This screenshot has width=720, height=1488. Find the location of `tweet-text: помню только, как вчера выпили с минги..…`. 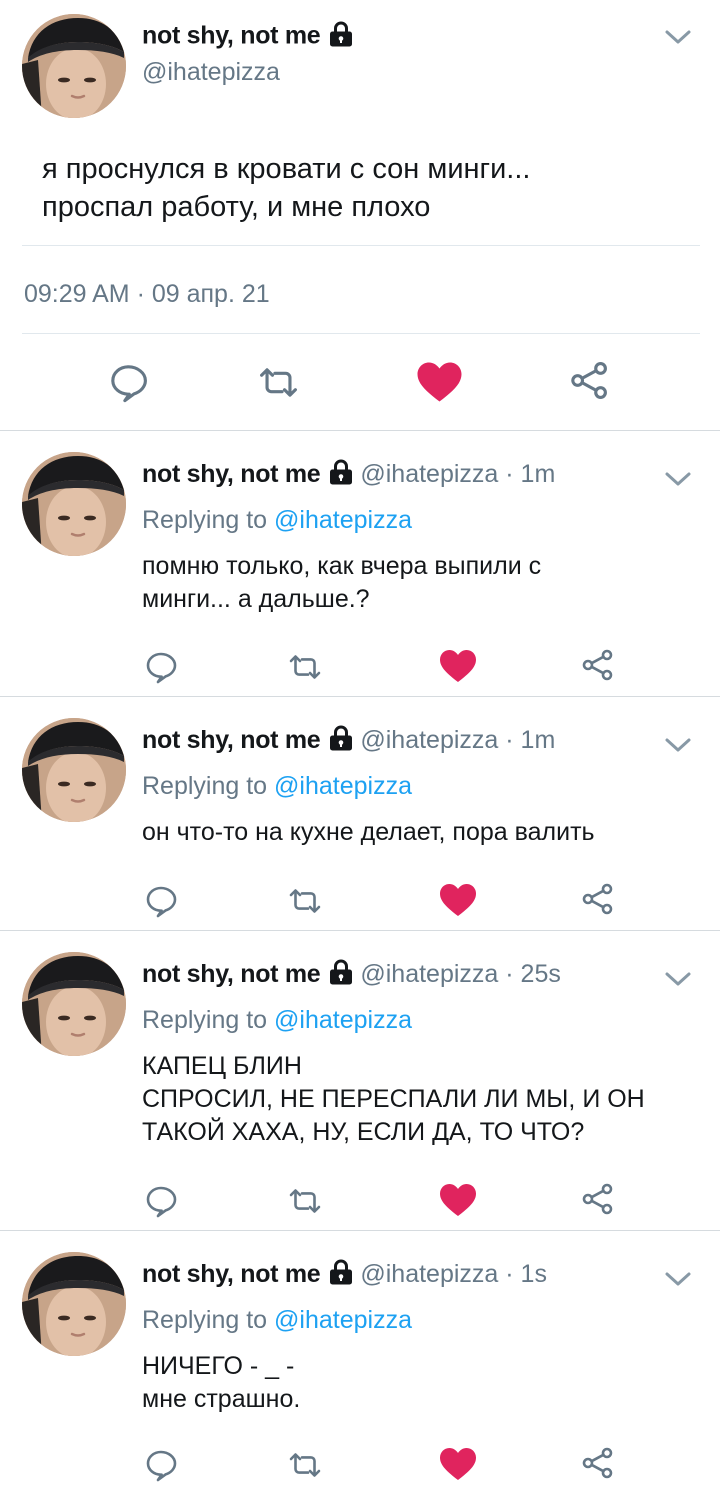

tweet-text: помню только, как вчера выпили с минги..… is located at coordinates (342, 582).